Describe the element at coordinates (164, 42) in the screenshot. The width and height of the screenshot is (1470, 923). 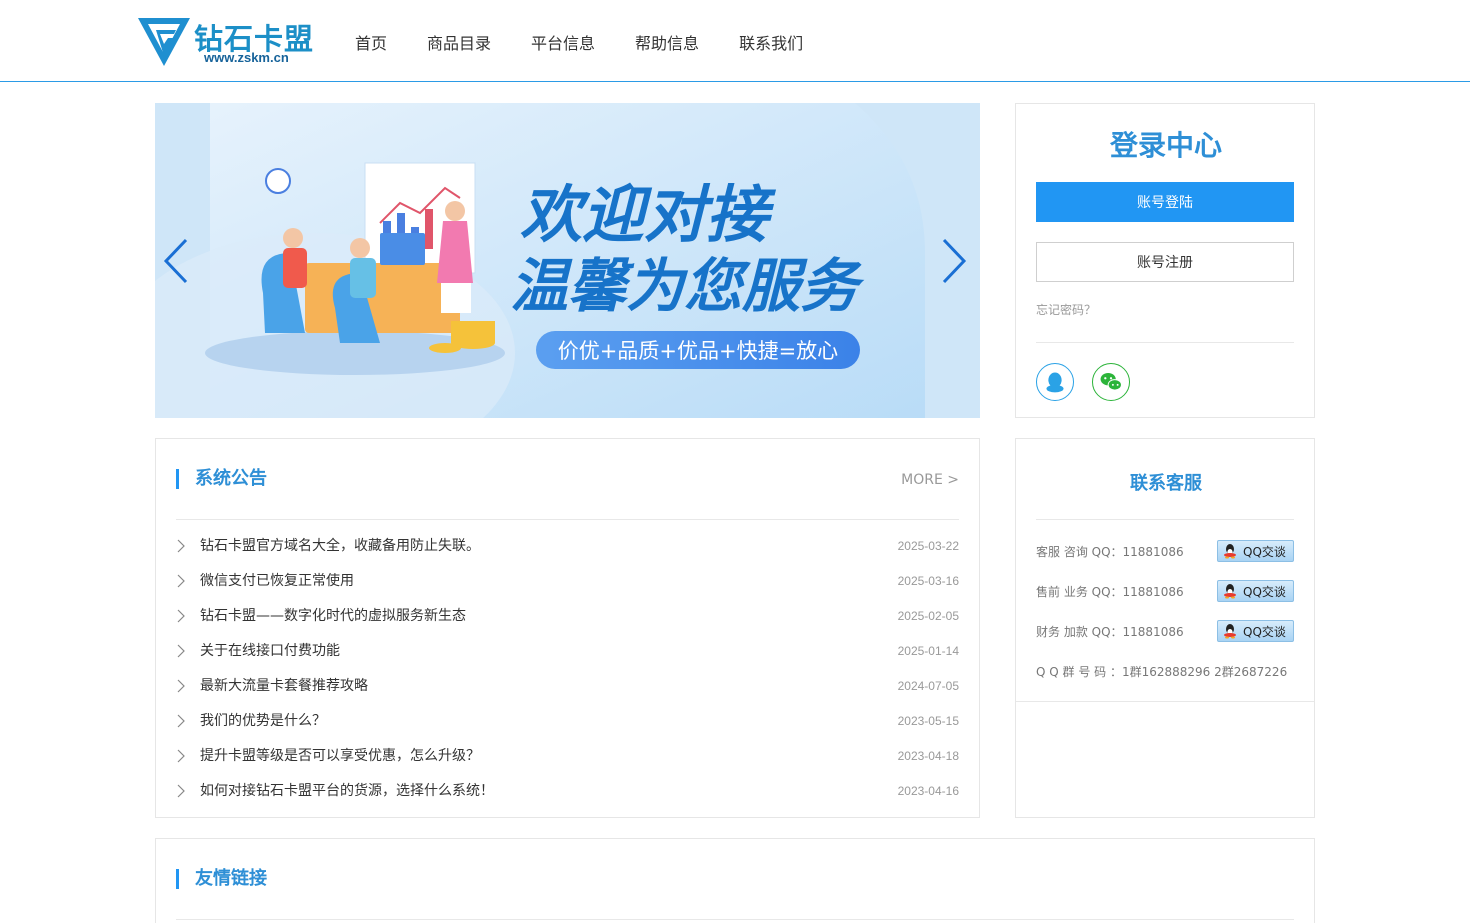
I see `diamond-logo-icon` at that location.